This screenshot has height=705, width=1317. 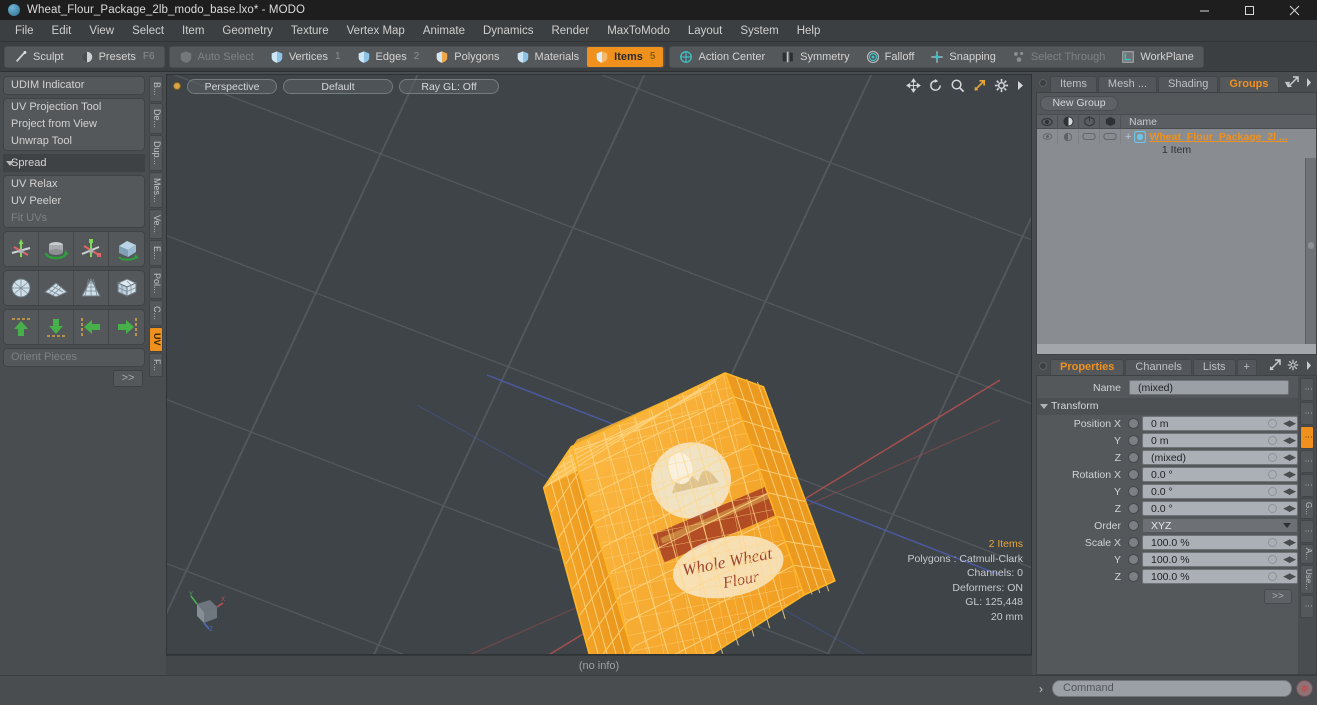 I want to click on field-rotation-x: 0.0 ° ◀▶, so click(x=1220, y=474).